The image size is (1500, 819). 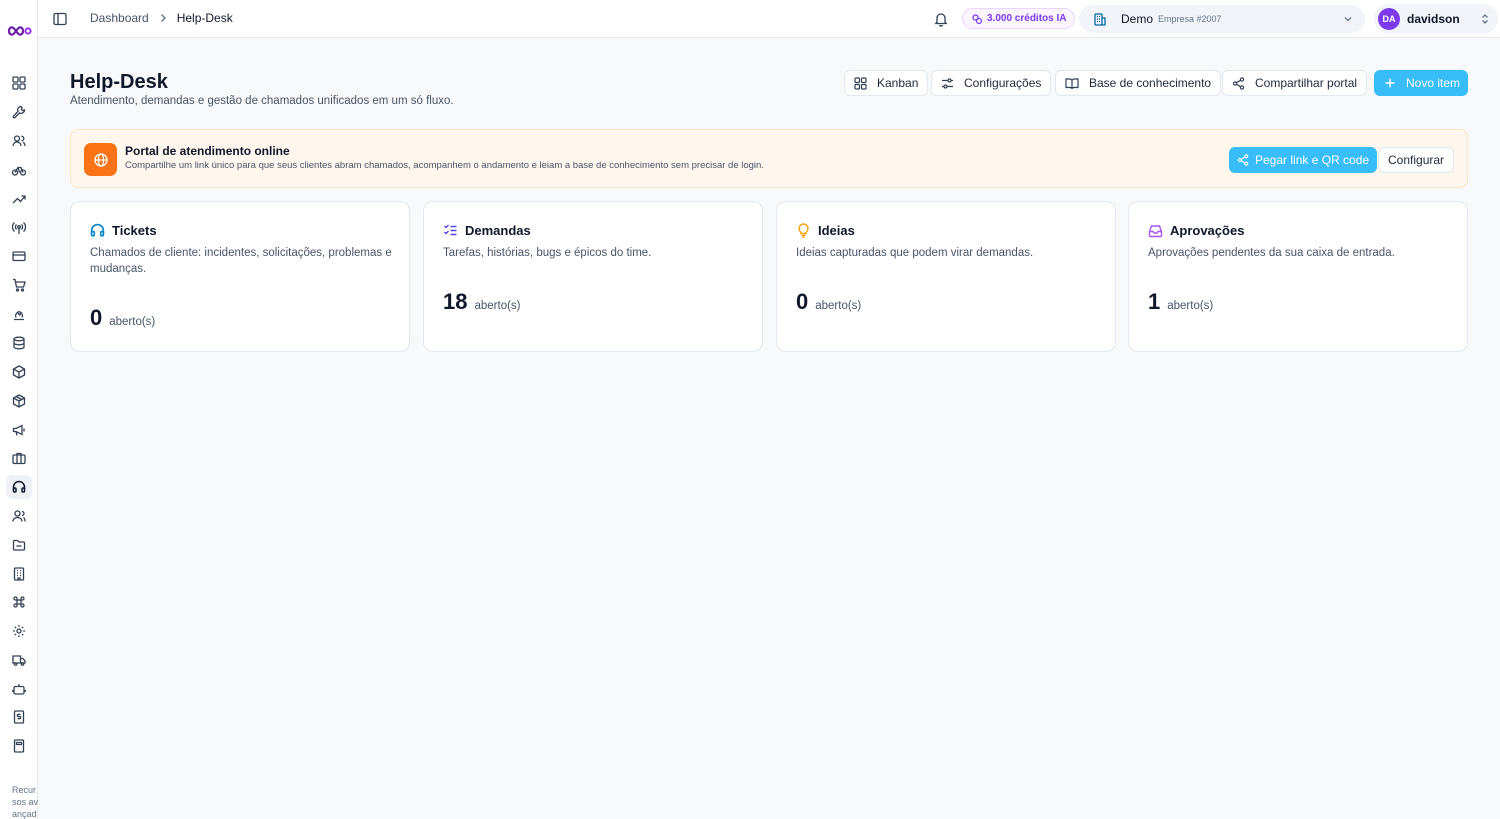 I want to click on breadcrumb: Dashboard Help-Desk, so click(x=161, y=18).